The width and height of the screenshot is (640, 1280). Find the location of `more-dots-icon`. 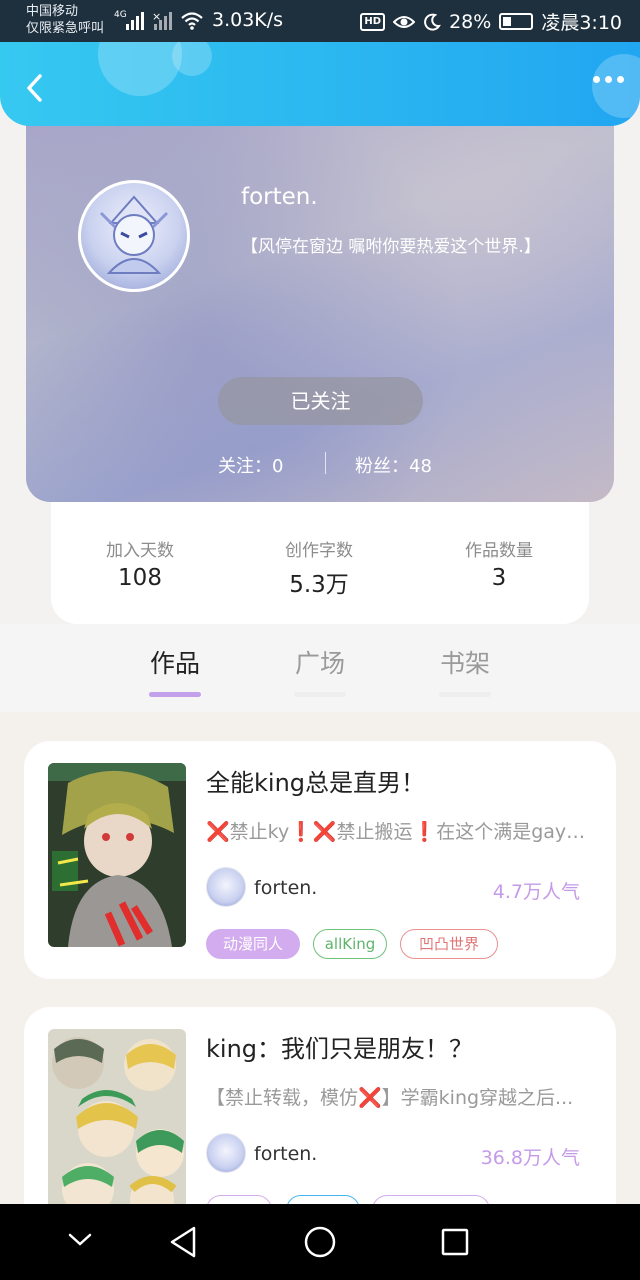

more-dots-icon is located at coordinates (596, 79).